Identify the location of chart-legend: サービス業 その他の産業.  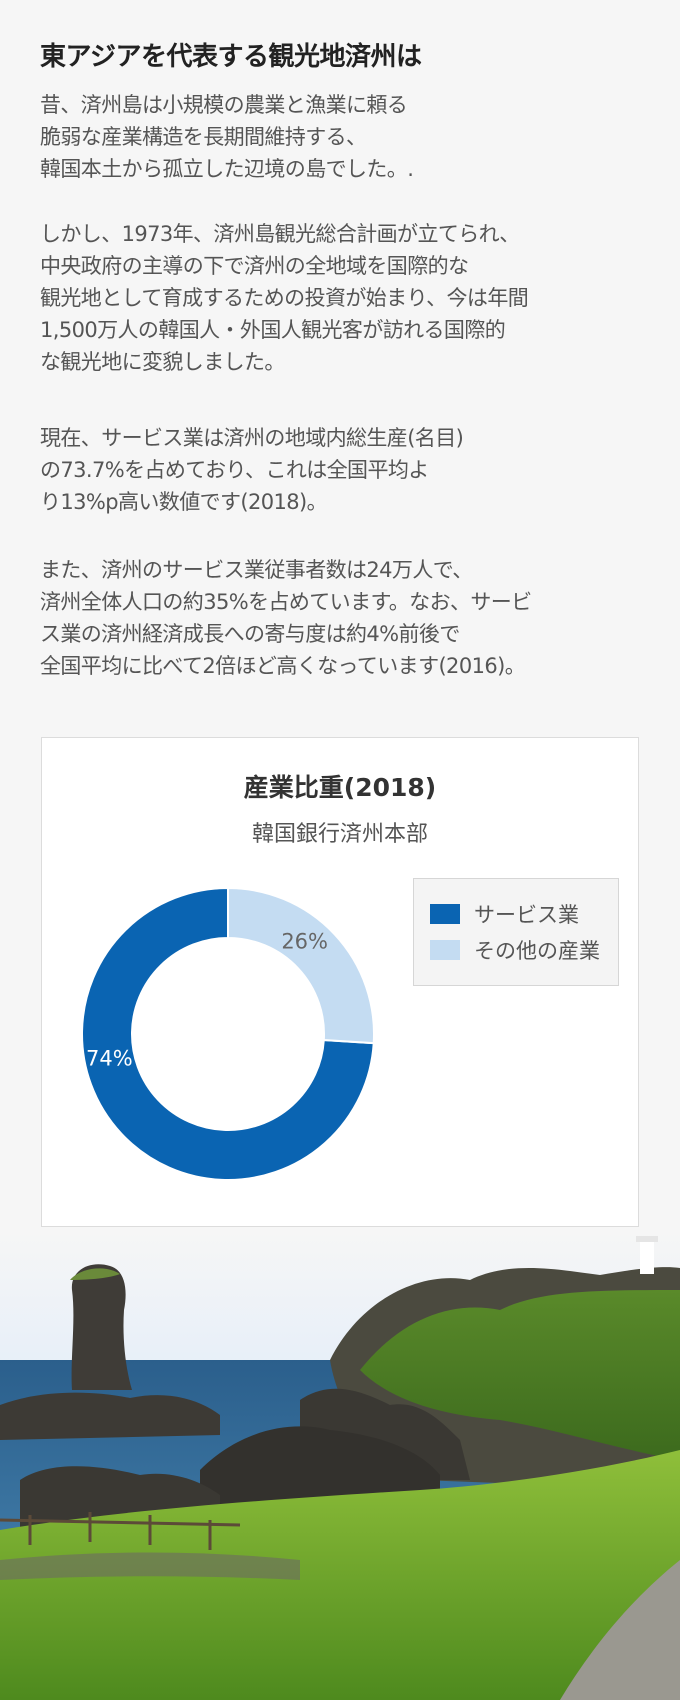
(516, 932).